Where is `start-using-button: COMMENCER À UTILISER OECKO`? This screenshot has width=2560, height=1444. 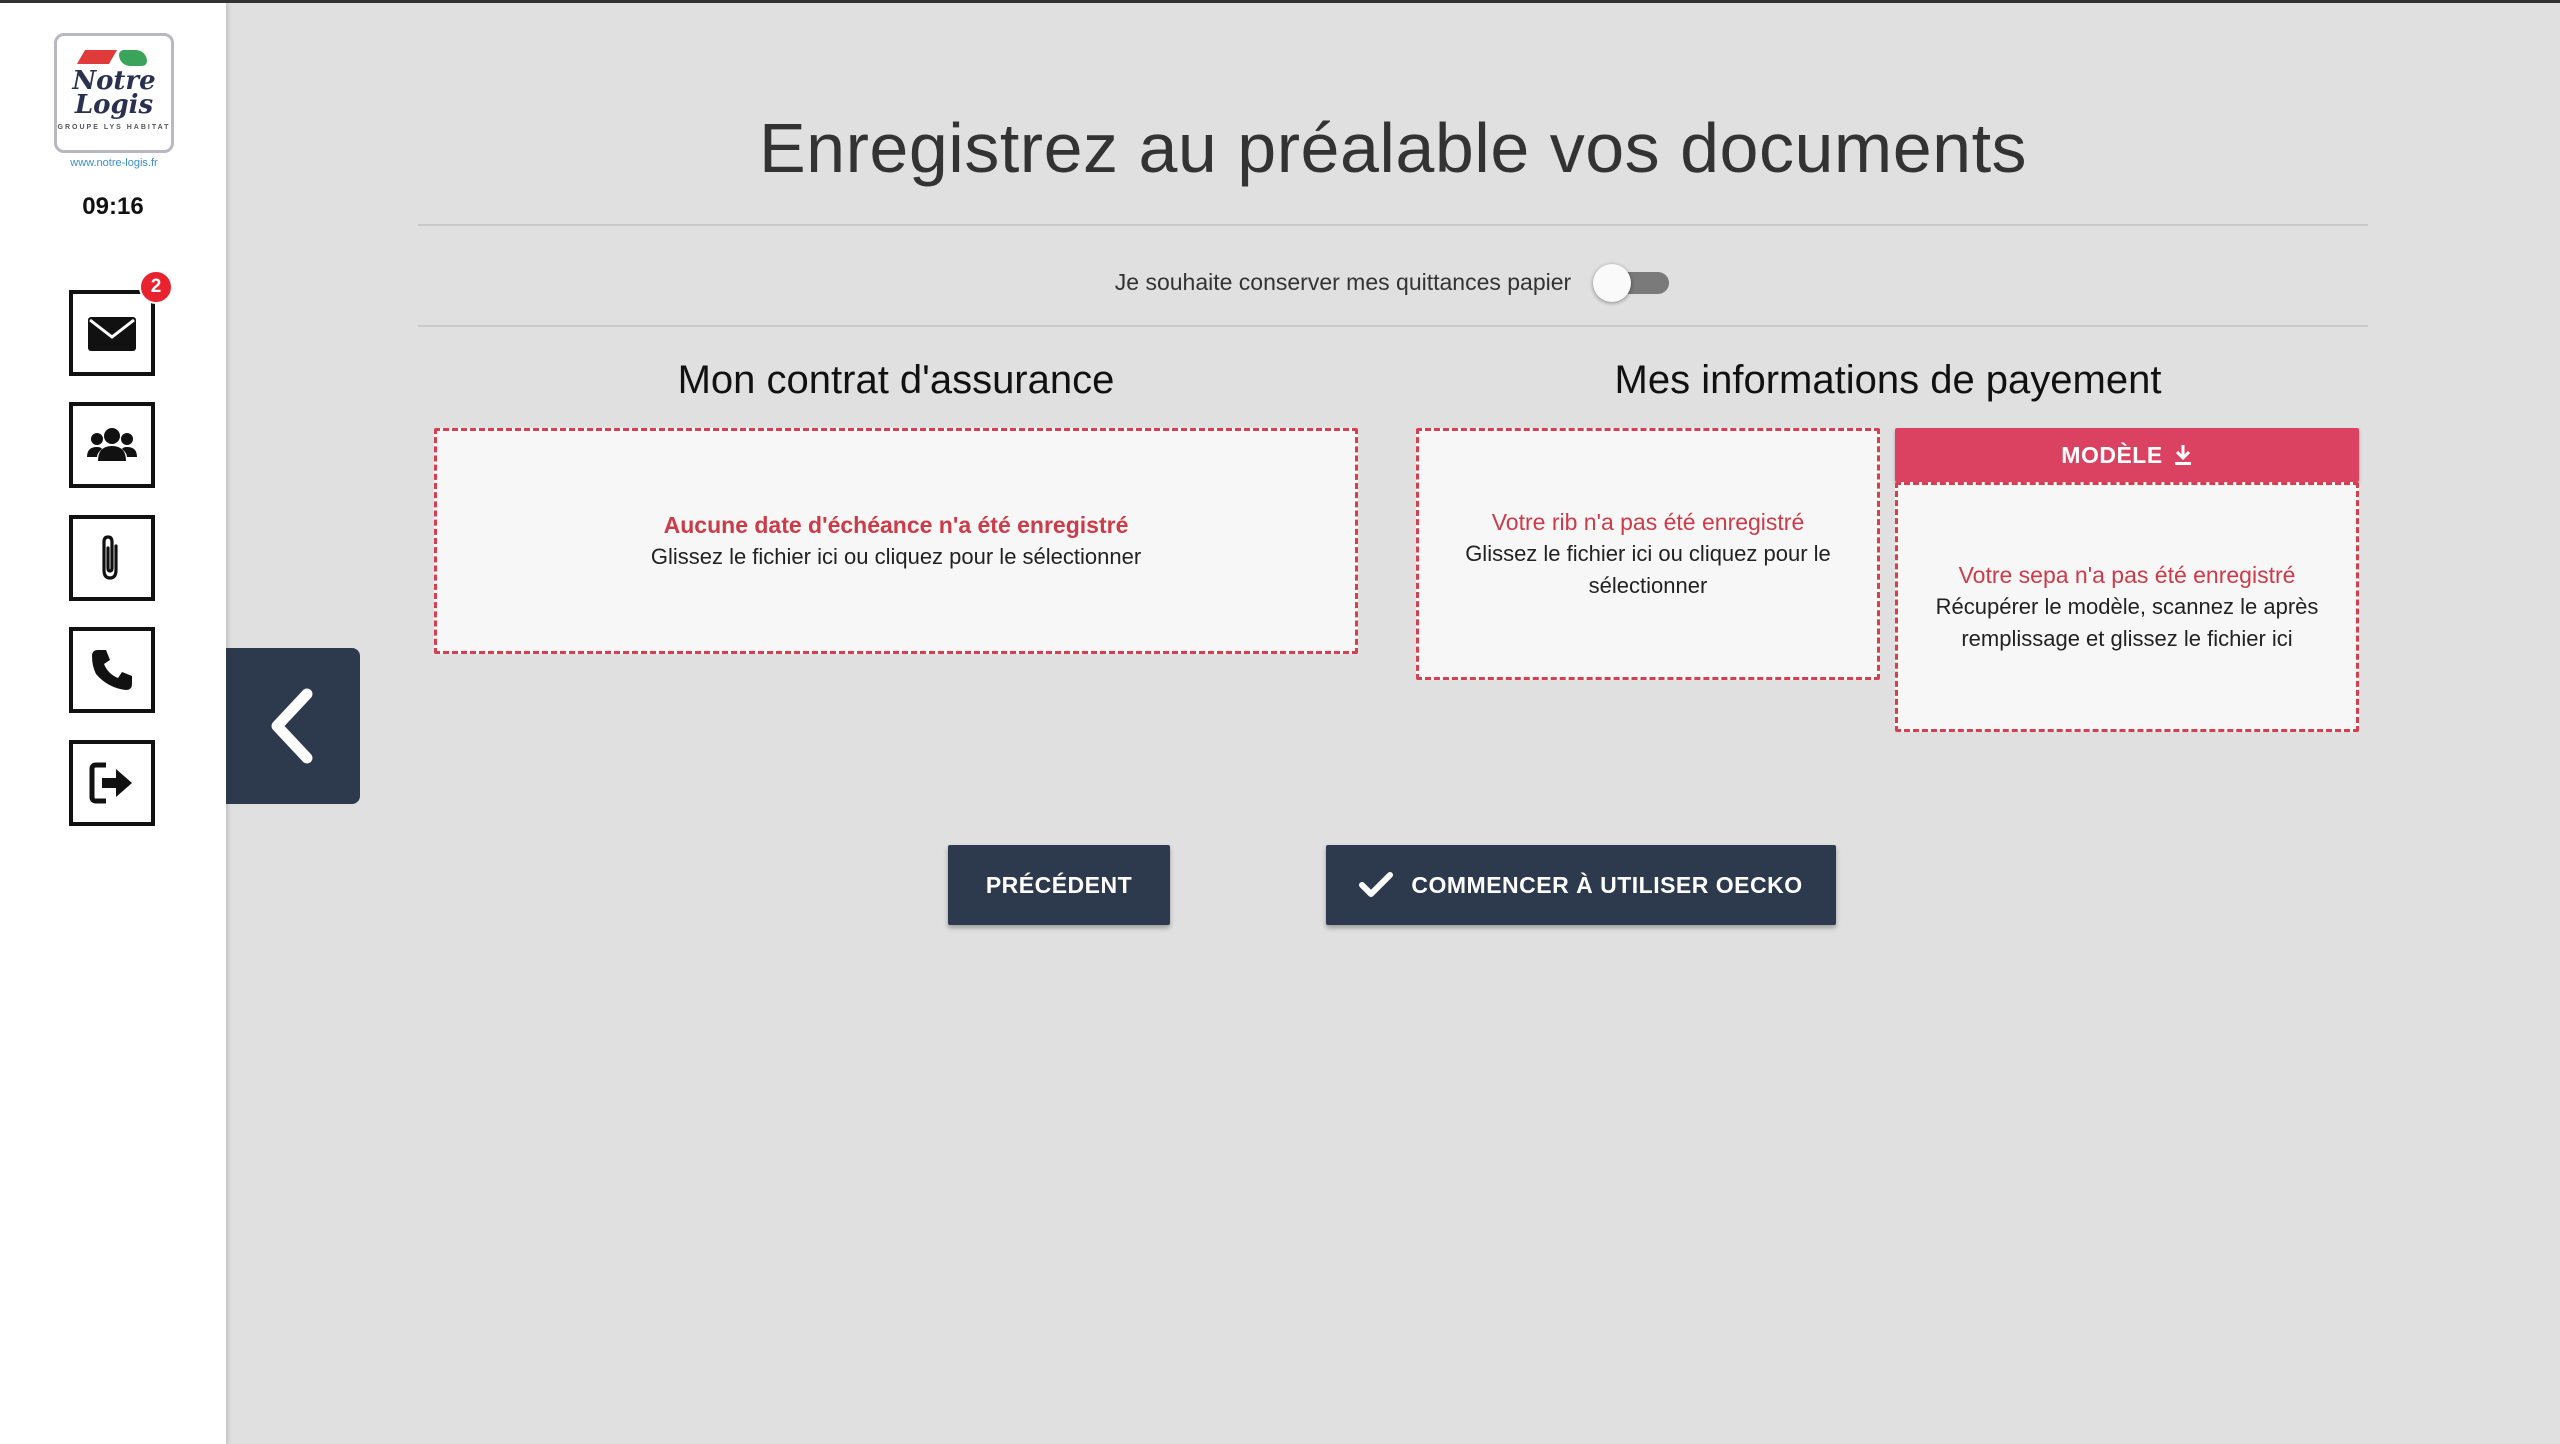
start-using-button: COMMENCER À UTILISER OECKO is located at coordinates (1581, 885).